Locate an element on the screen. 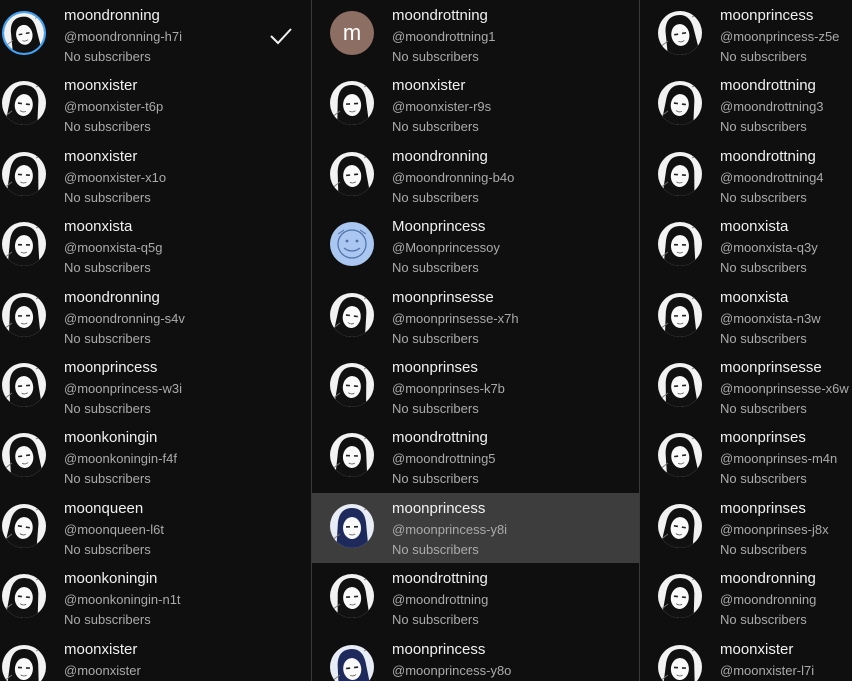  account-item: moonxister @moonxister-r9s No subscribers is located at coordinates (475, 105).